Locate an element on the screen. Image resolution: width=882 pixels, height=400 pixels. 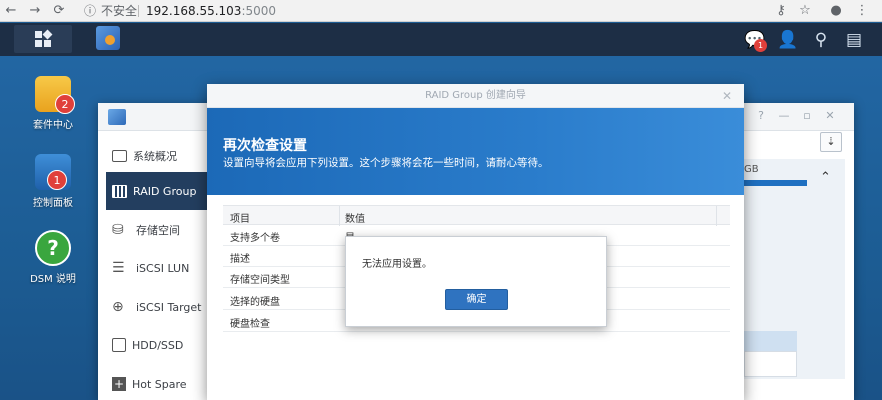
control-panel-shortcut: 控制面板 1 is located at coordinates (53, 181).